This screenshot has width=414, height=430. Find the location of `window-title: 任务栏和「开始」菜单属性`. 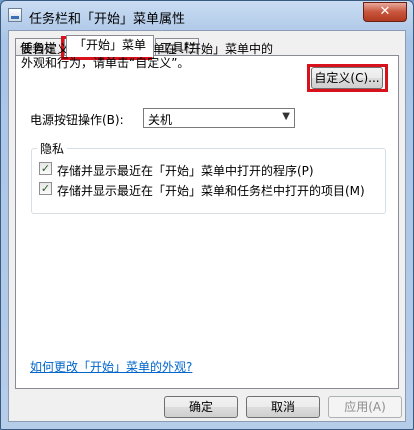

window-title: 任务栏和「开始」菜单属性 is located at coordinates (107, 19).